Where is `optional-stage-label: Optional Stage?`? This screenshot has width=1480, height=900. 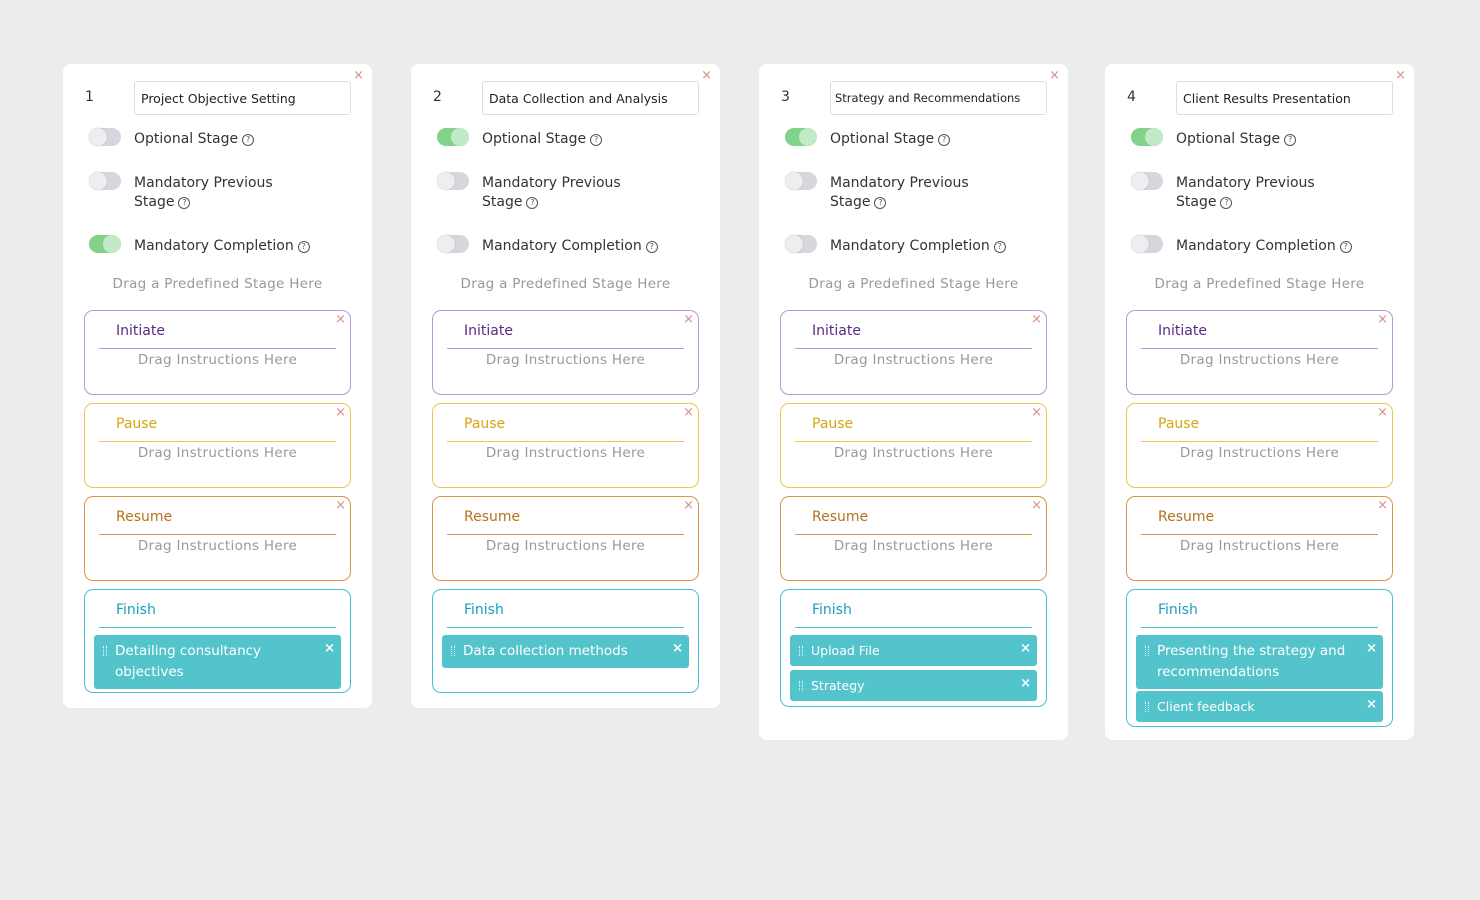
optional-stage-label: Optional Stage? is located at coordinates (214, 139).